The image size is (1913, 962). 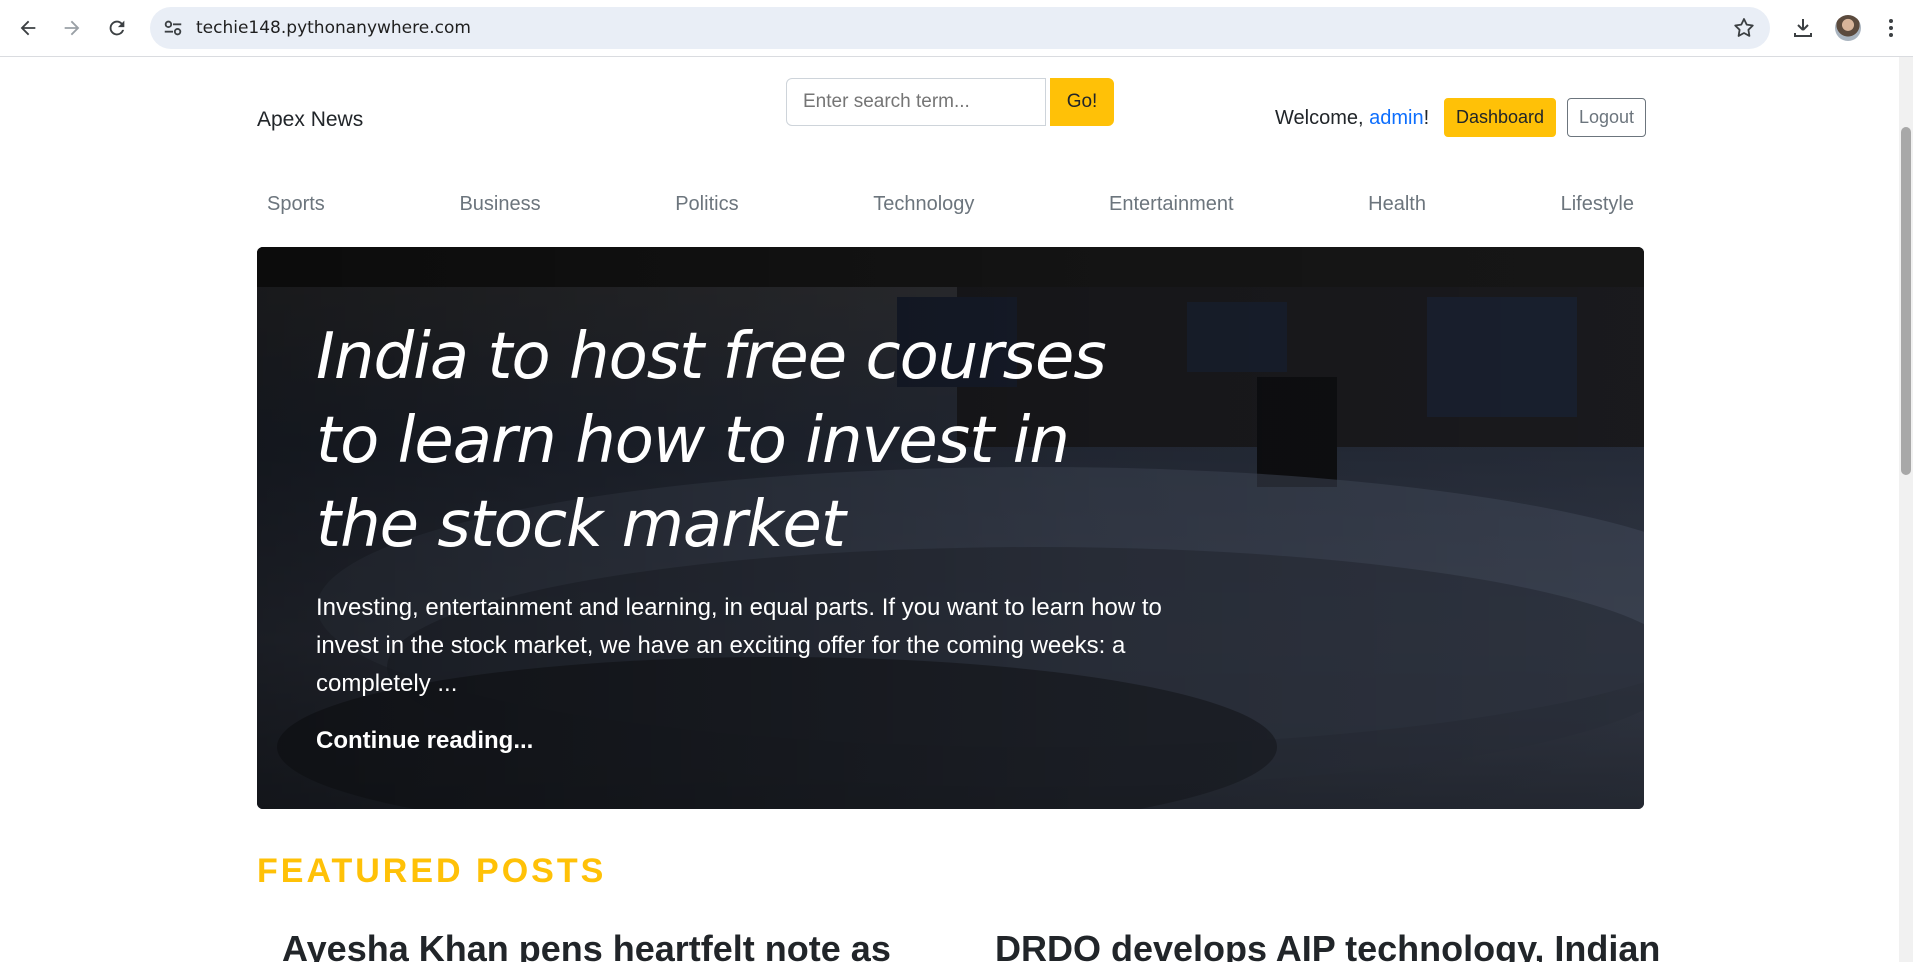 I want to click on address-bar: techie148.pythonanywhere.com, so click(x=960, y=28).